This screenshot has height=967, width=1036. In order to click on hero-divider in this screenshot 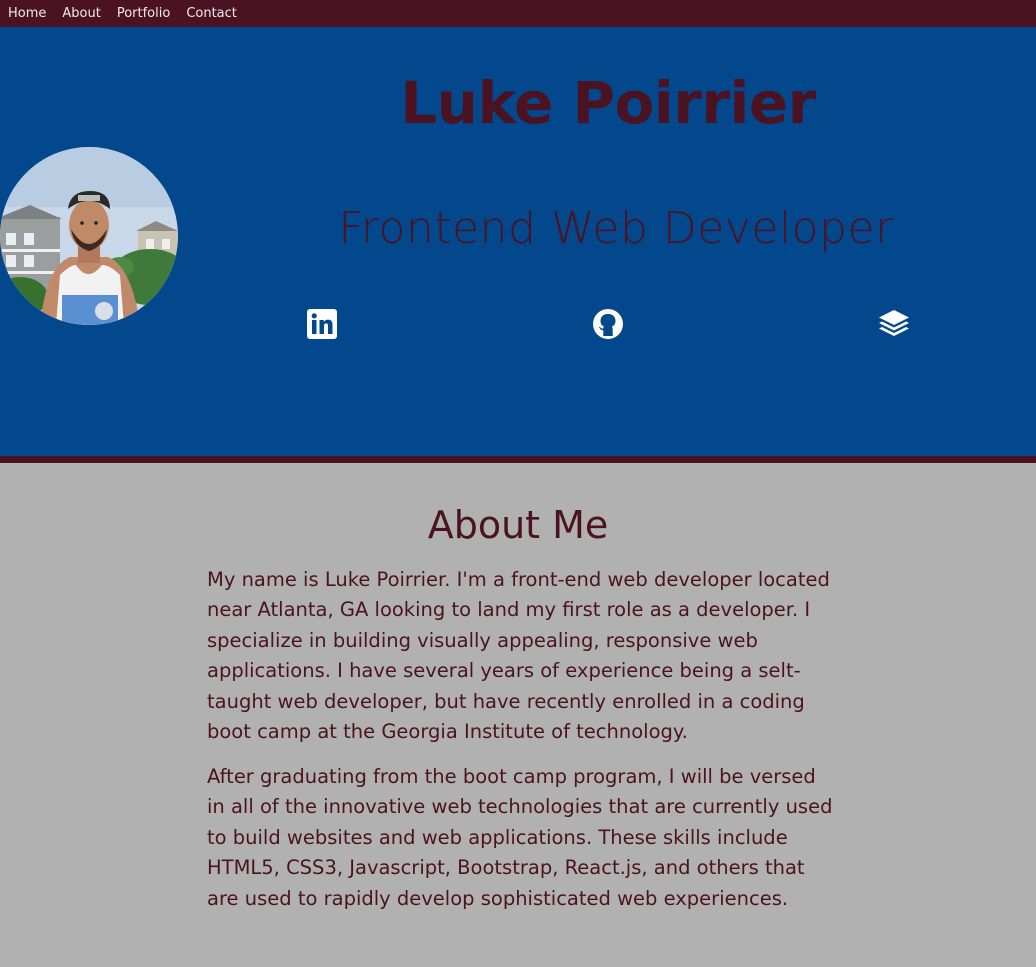, I will do `click(518, 459)`.